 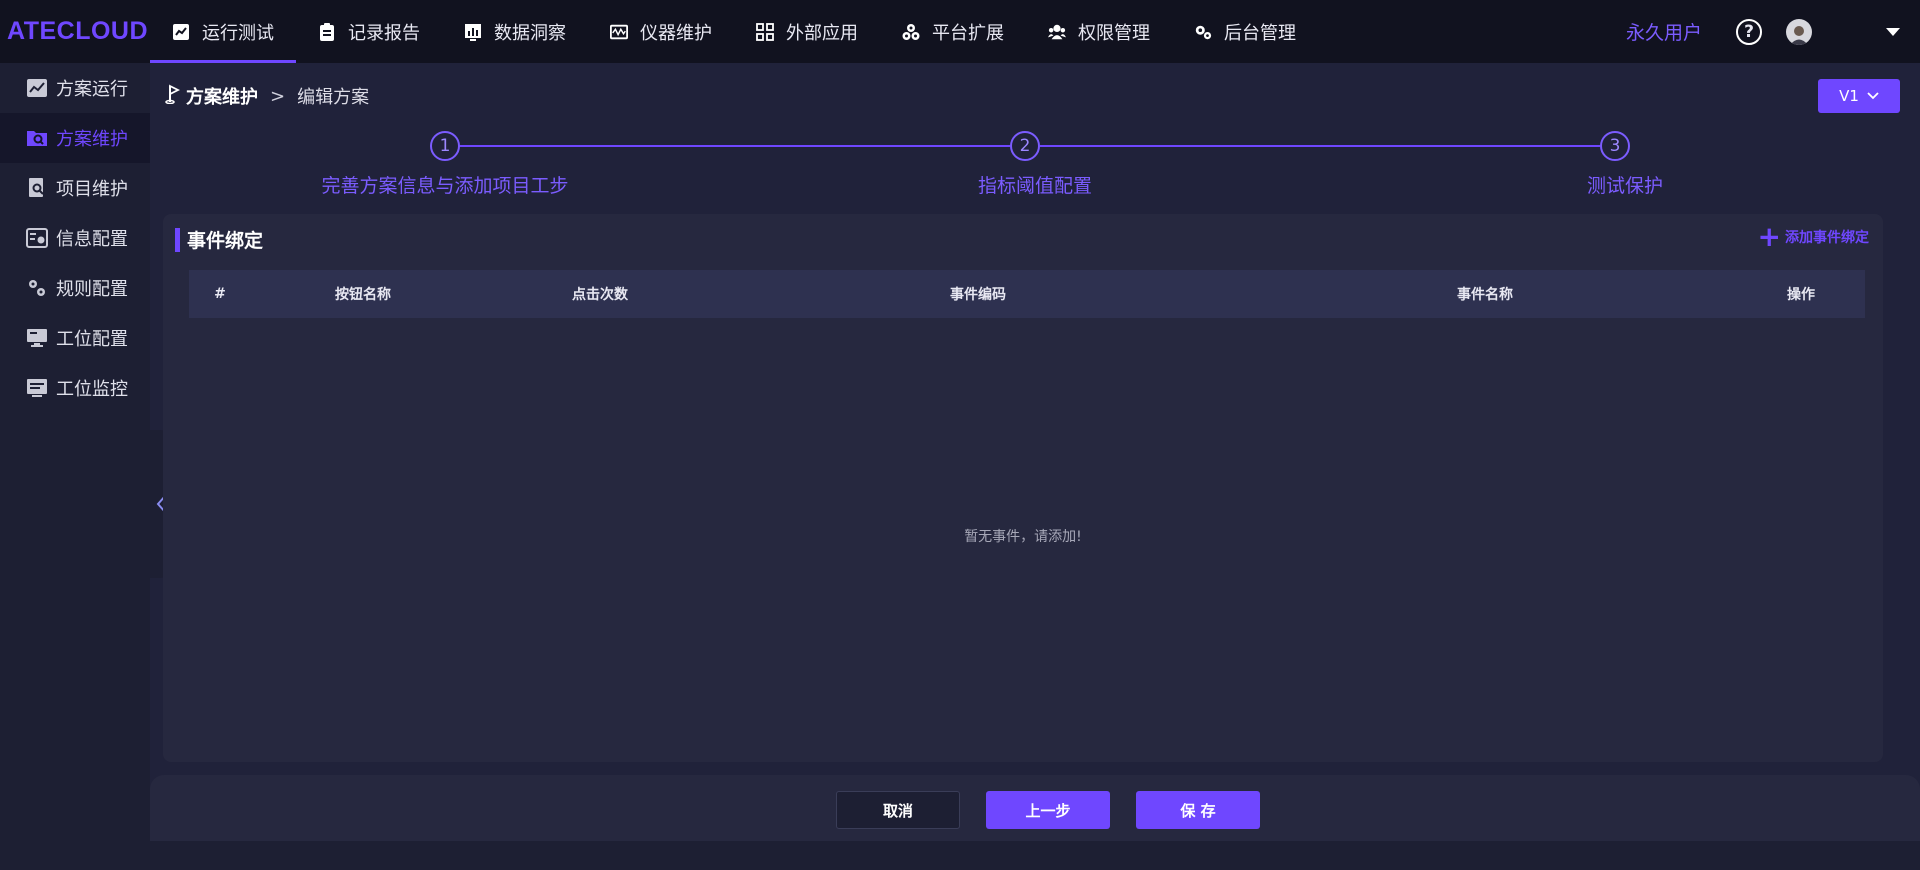 I want to click on sidebar-item-label: 项目维护, so click(x=92, y=189).